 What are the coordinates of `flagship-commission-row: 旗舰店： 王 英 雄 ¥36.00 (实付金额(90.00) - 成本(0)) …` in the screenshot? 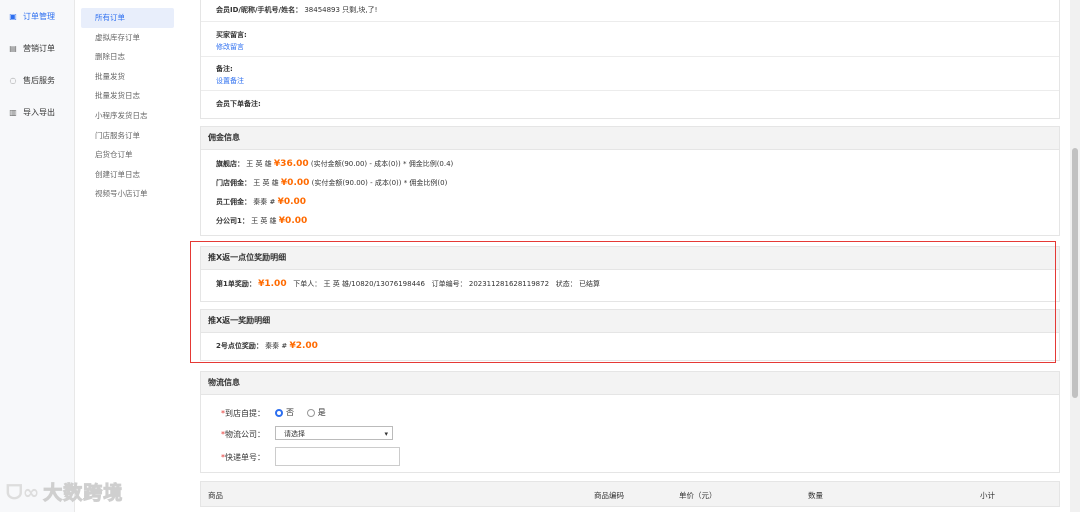 It's located at (335, 164).